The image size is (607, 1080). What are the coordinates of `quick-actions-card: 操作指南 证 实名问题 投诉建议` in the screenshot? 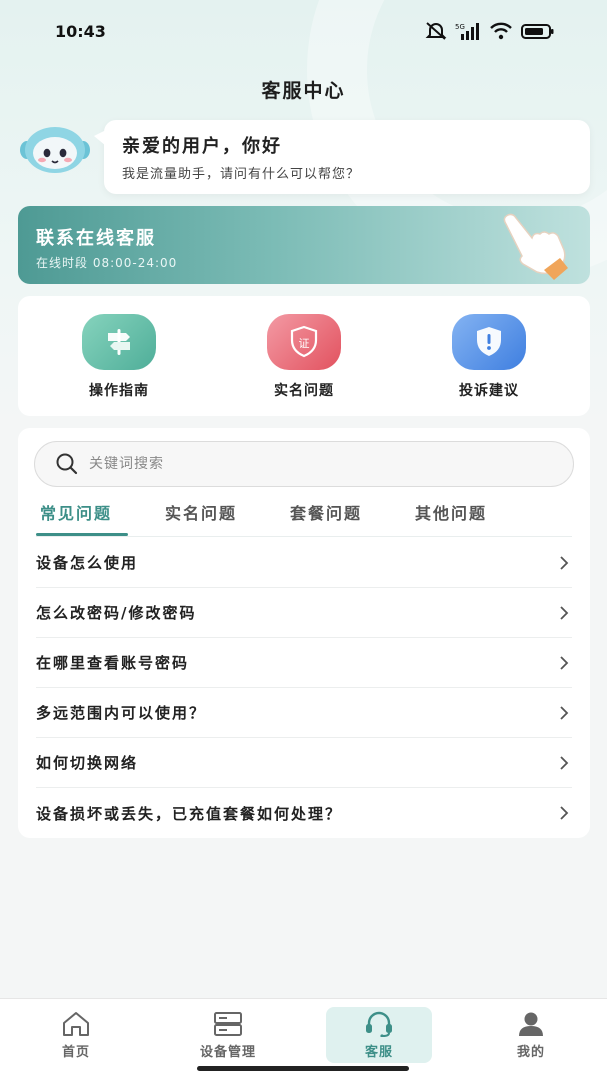 It's located at (304, 356).